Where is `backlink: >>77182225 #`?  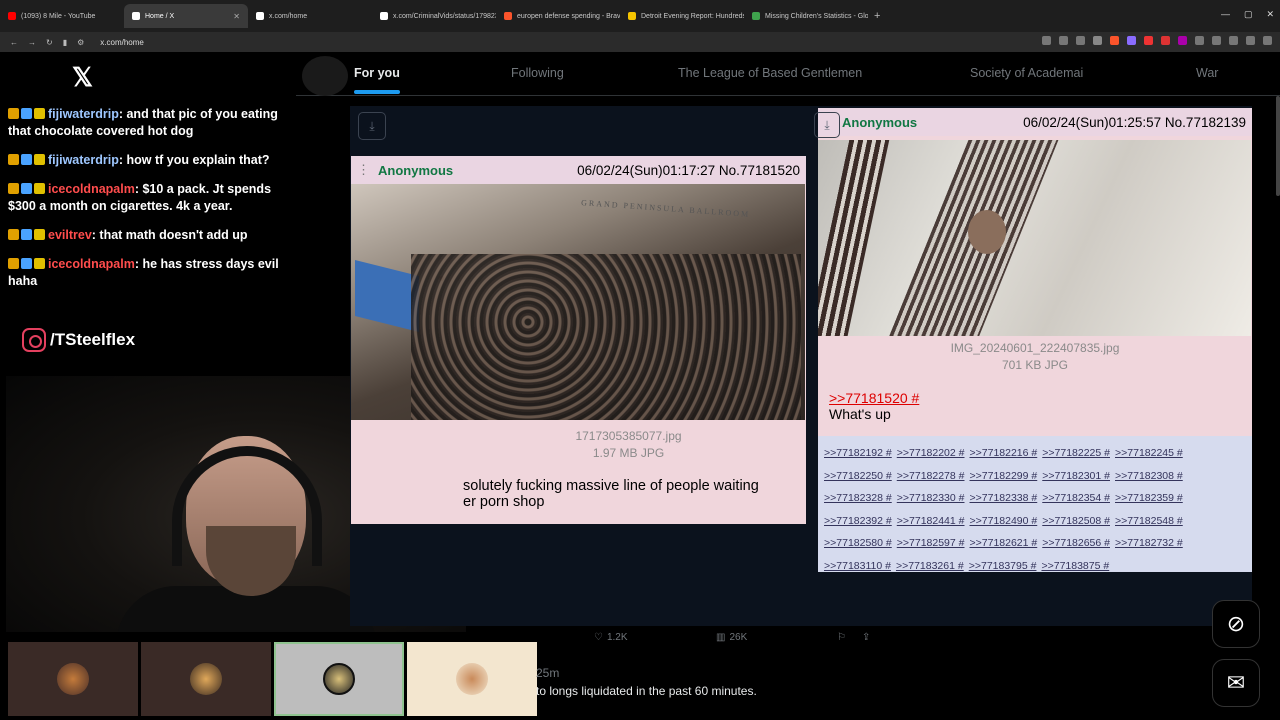 backlink: >>77182225 # is located at coordinates (1076, 453).